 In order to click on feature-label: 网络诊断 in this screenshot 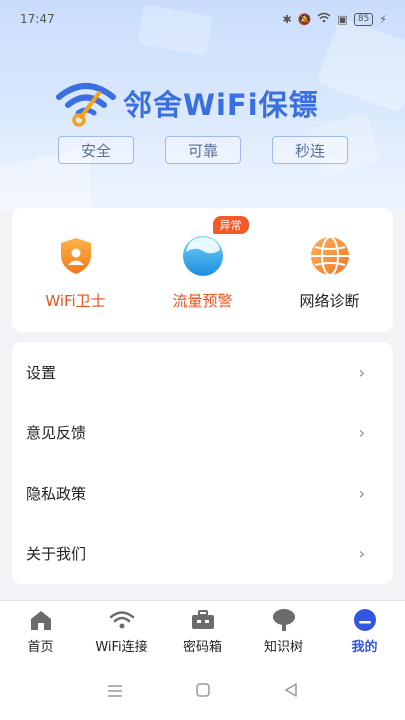, I will do `click(329, 301)`.